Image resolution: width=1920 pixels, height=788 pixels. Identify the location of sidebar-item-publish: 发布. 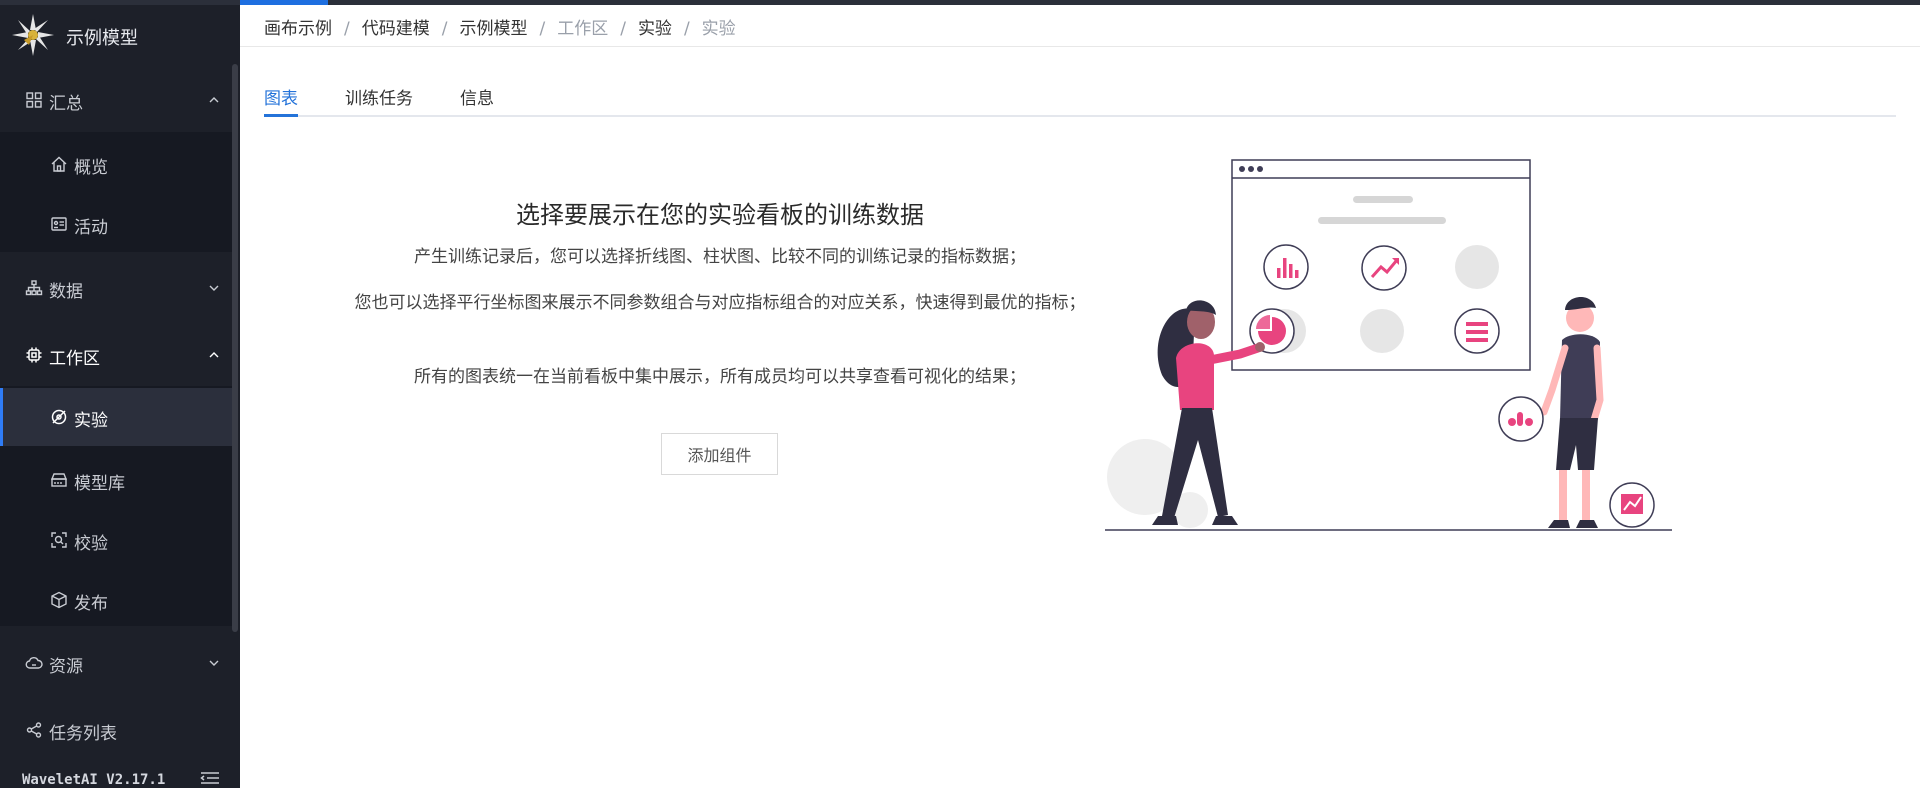
(118, 600).